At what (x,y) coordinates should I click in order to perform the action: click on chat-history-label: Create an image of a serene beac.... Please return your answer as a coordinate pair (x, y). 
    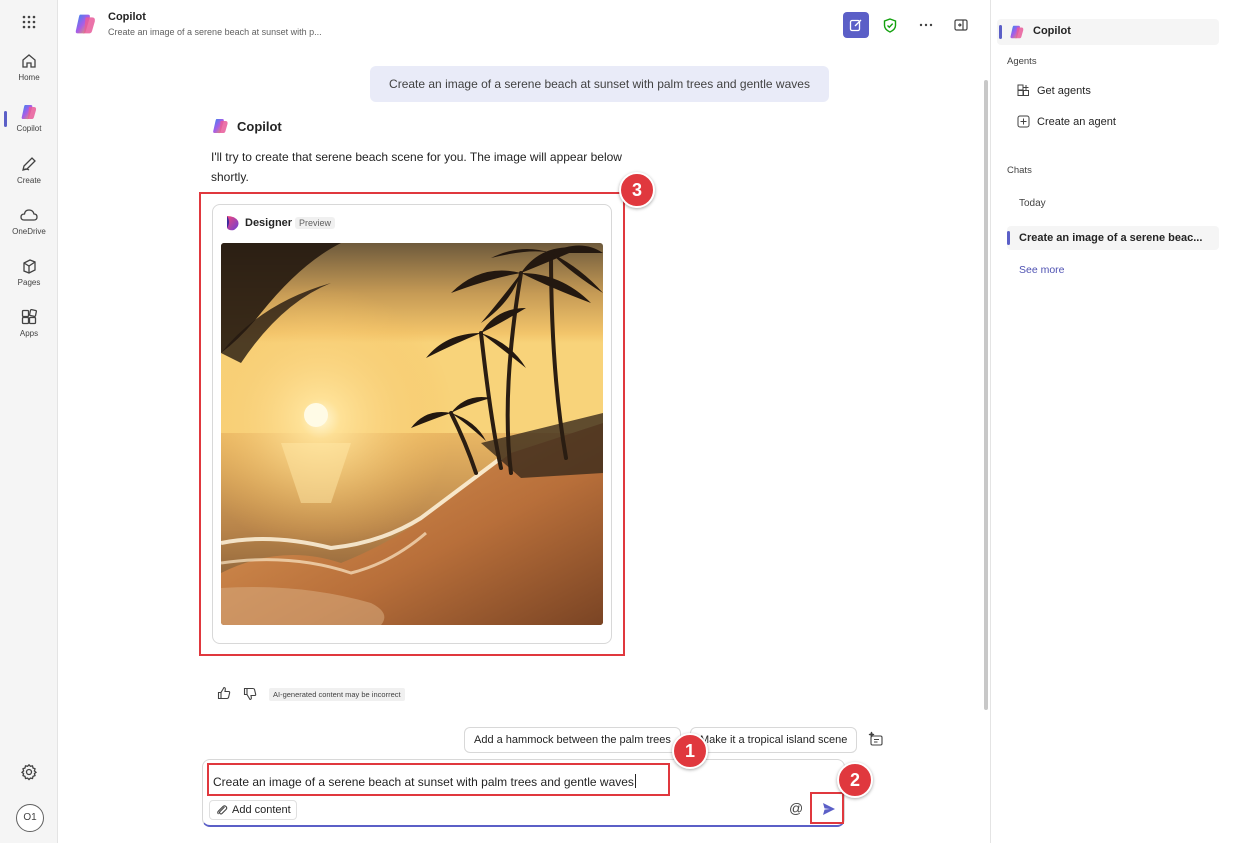
    Looking at the image, I should click on (1111, 238).